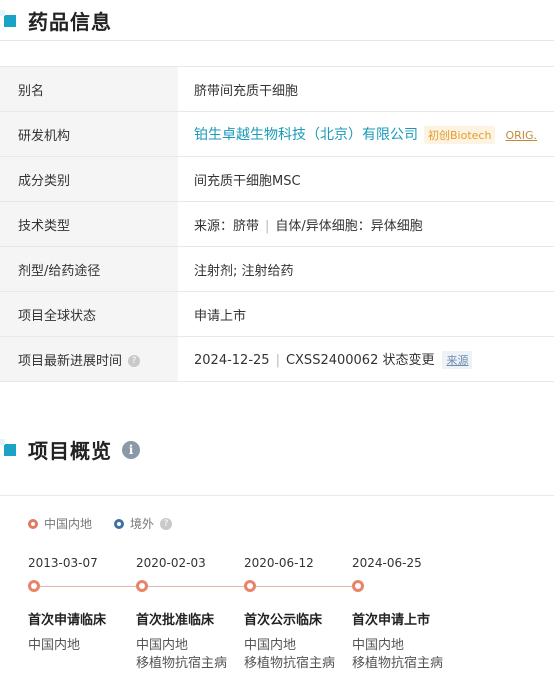  Describe the element at coordinates (366, 89) in the screenshot. I see `row-value: 脐带间充质干细胞` at that location.